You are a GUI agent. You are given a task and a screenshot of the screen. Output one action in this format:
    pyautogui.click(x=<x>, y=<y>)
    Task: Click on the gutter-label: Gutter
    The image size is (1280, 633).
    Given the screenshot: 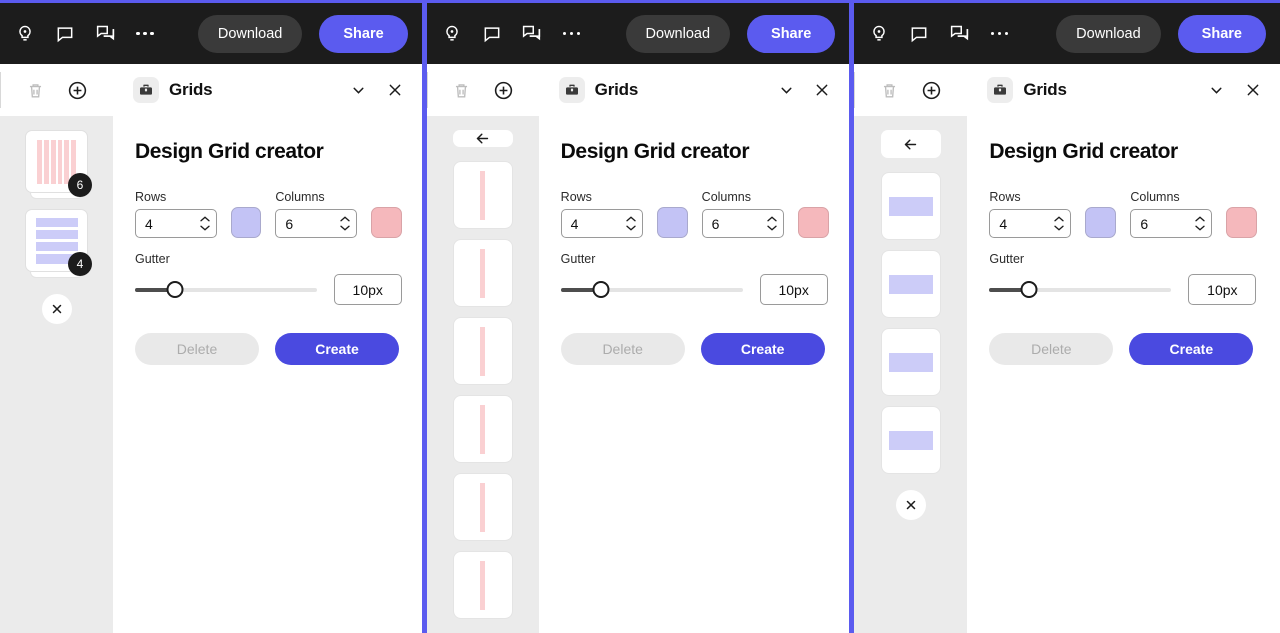 What is the action you would take?
    pyautogui.click(x=152, y=259)
    